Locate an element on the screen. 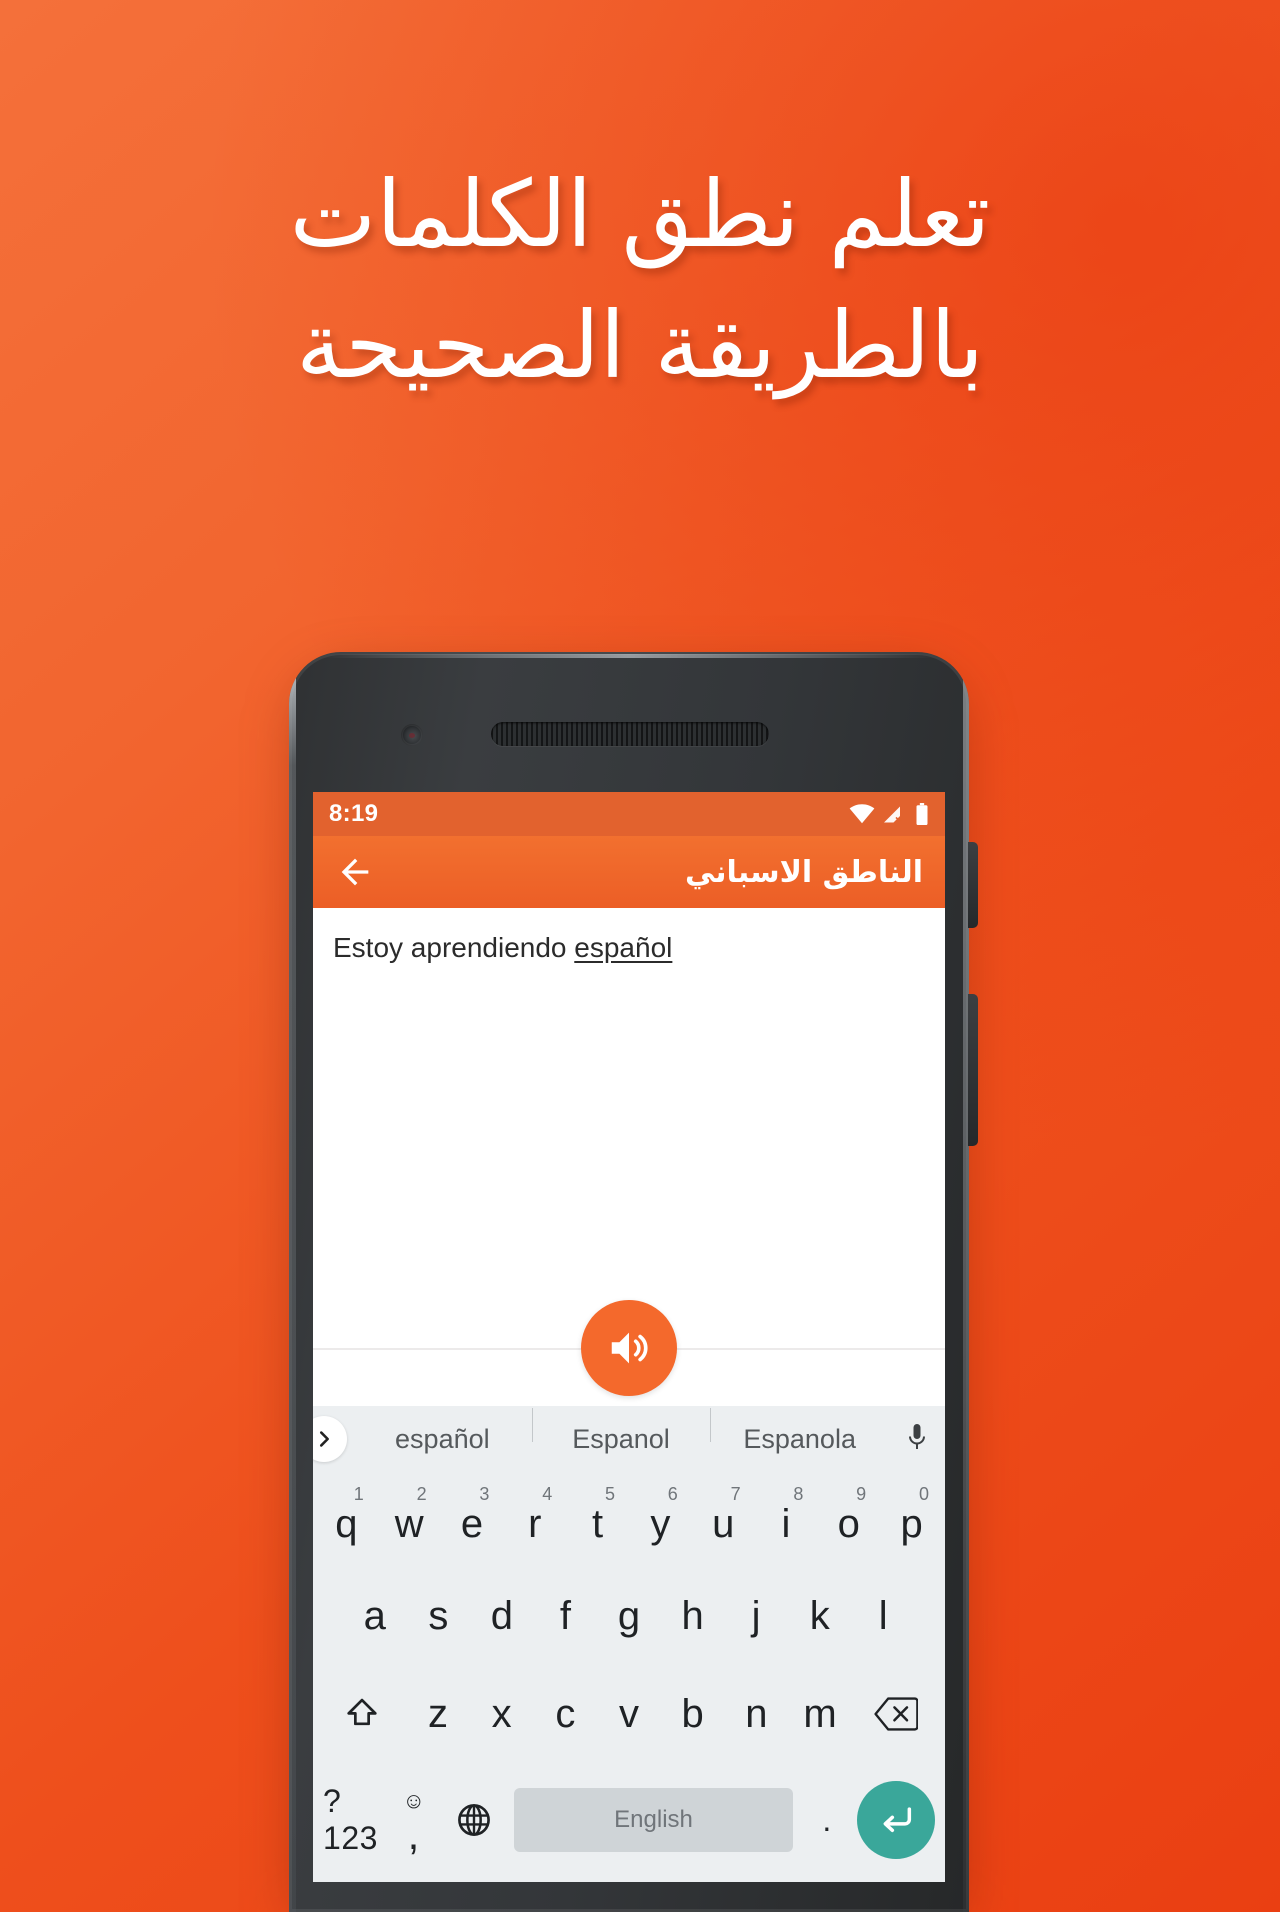  key-number-label: 8 is located at coordinates (798, 1494).